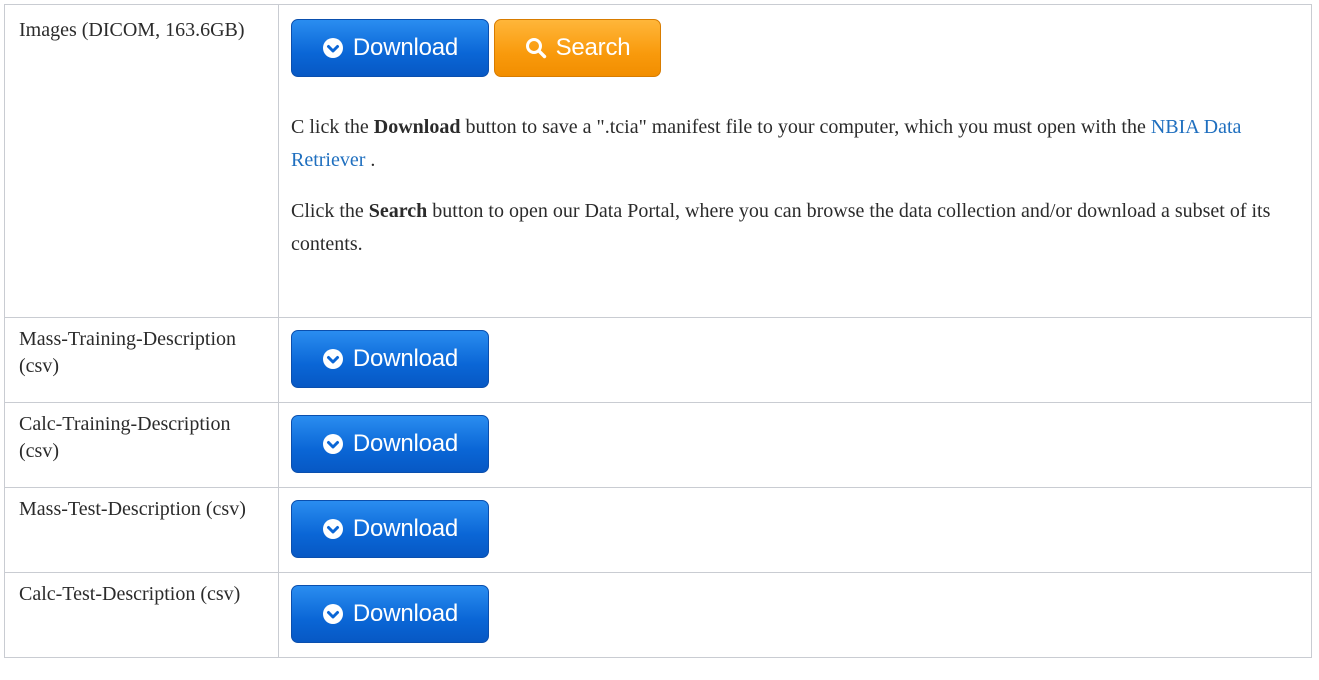 This screenshot has height=680, width=1319. I want to click on row-label: Mass-Test-Description (csv), so click(141, 530).